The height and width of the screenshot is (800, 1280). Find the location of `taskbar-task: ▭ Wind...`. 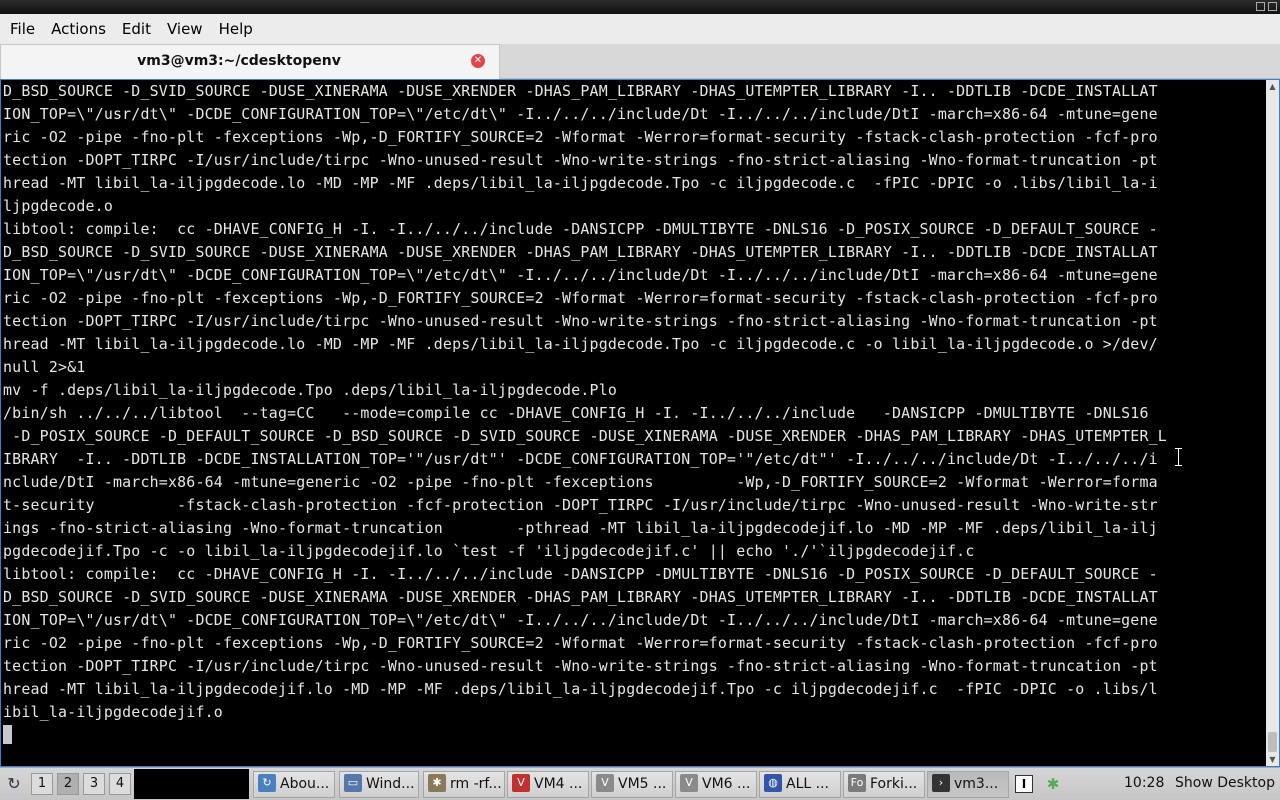

taskbar-task: ▭ Wind... is located at coordinates (379, 784).